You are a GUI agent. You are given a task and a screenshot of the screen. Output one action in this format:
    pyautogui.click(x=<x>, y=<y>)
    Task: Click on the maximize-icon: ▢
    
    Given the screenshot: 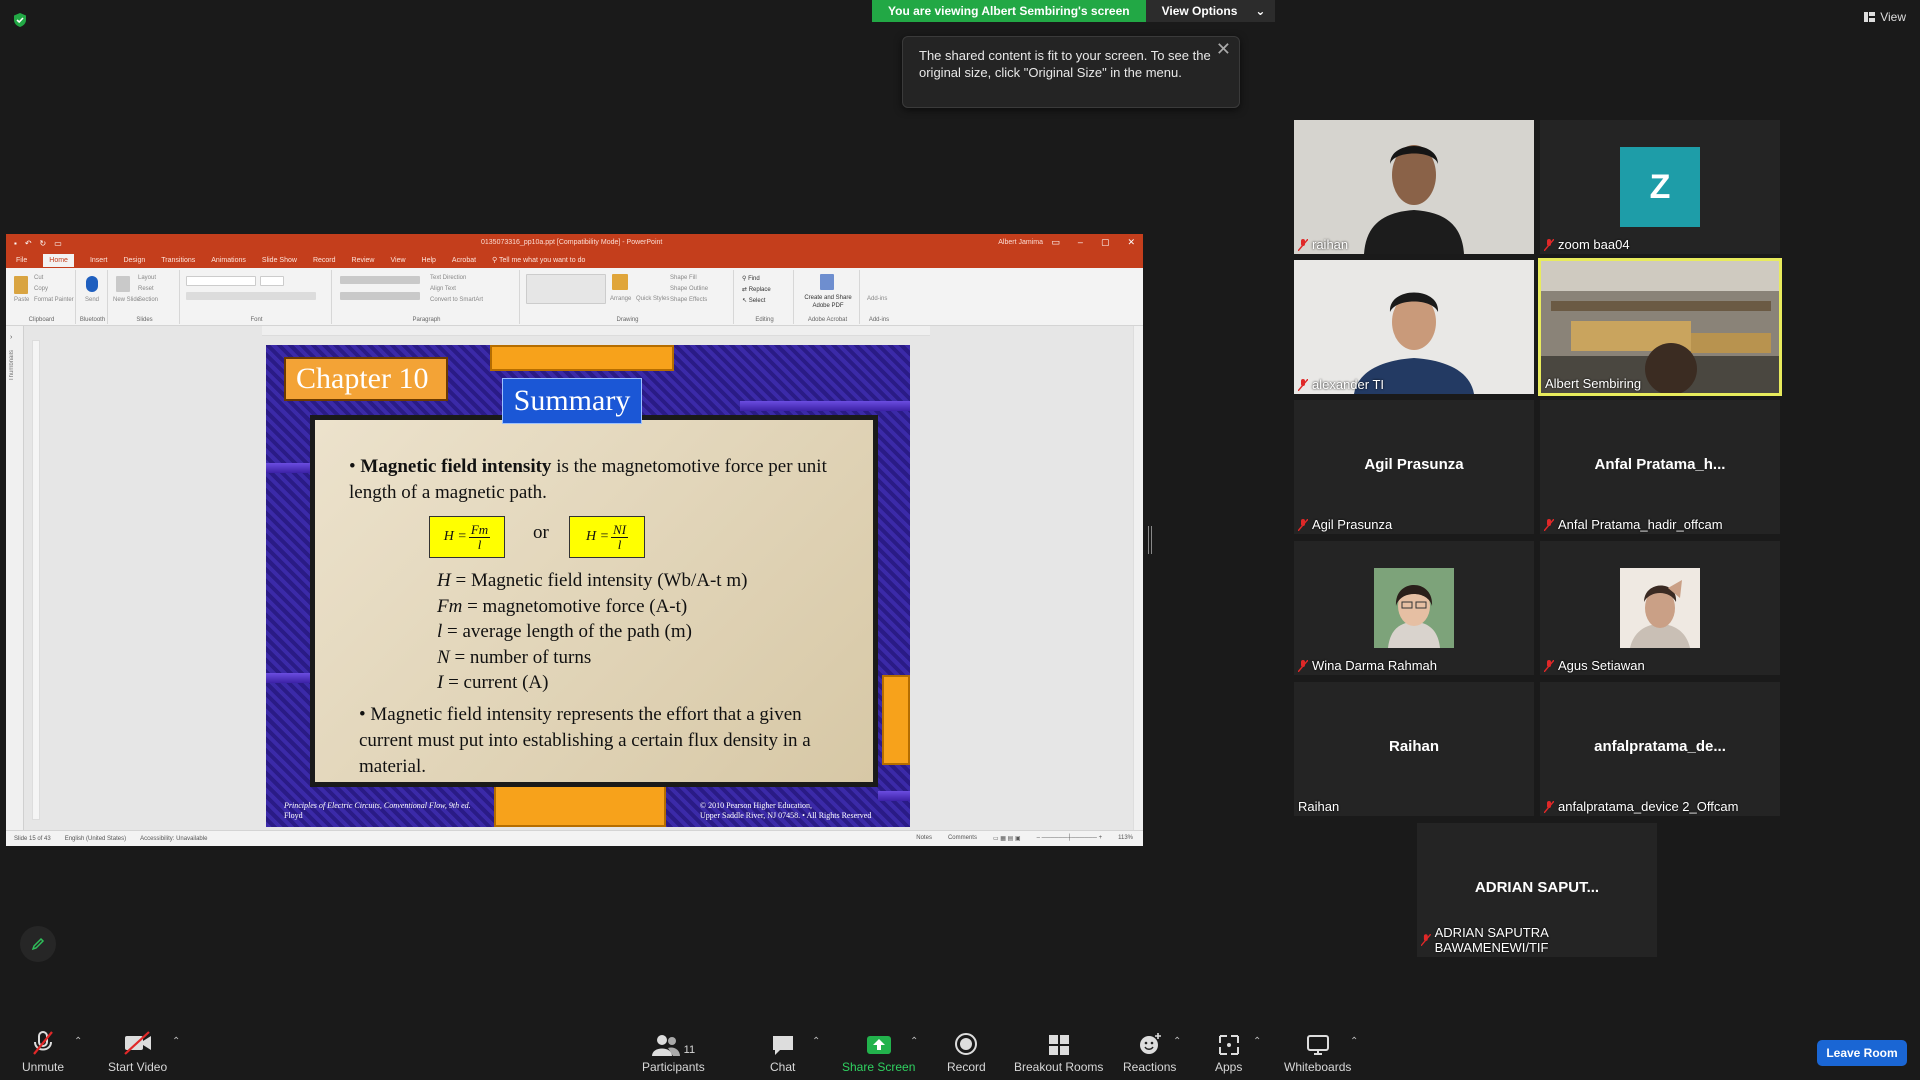 What is the action you would take?
    pyautogui.click(x=1105, y=242)
    